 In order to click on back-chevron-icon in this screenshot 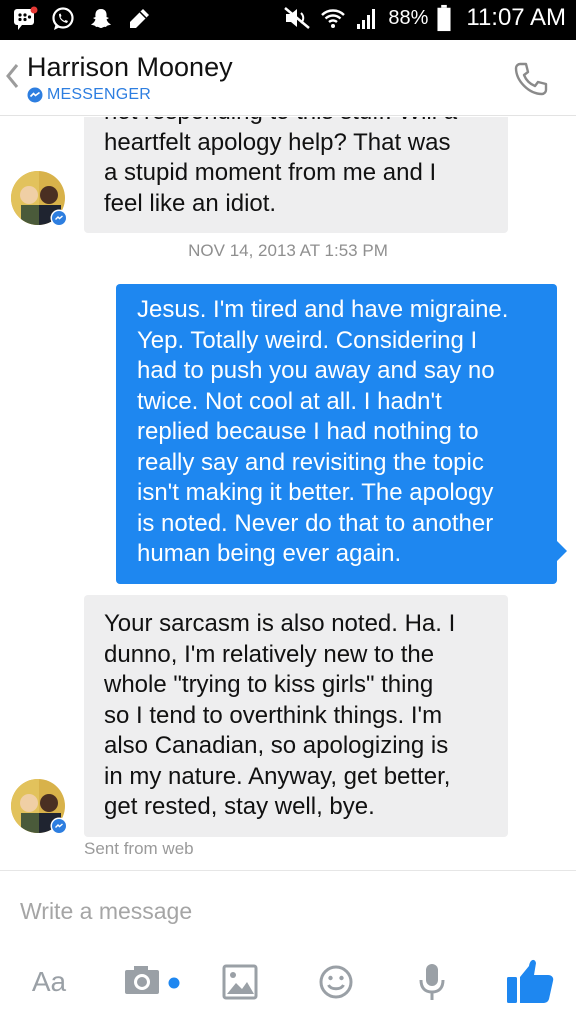, I will do `click(12, 76)`.